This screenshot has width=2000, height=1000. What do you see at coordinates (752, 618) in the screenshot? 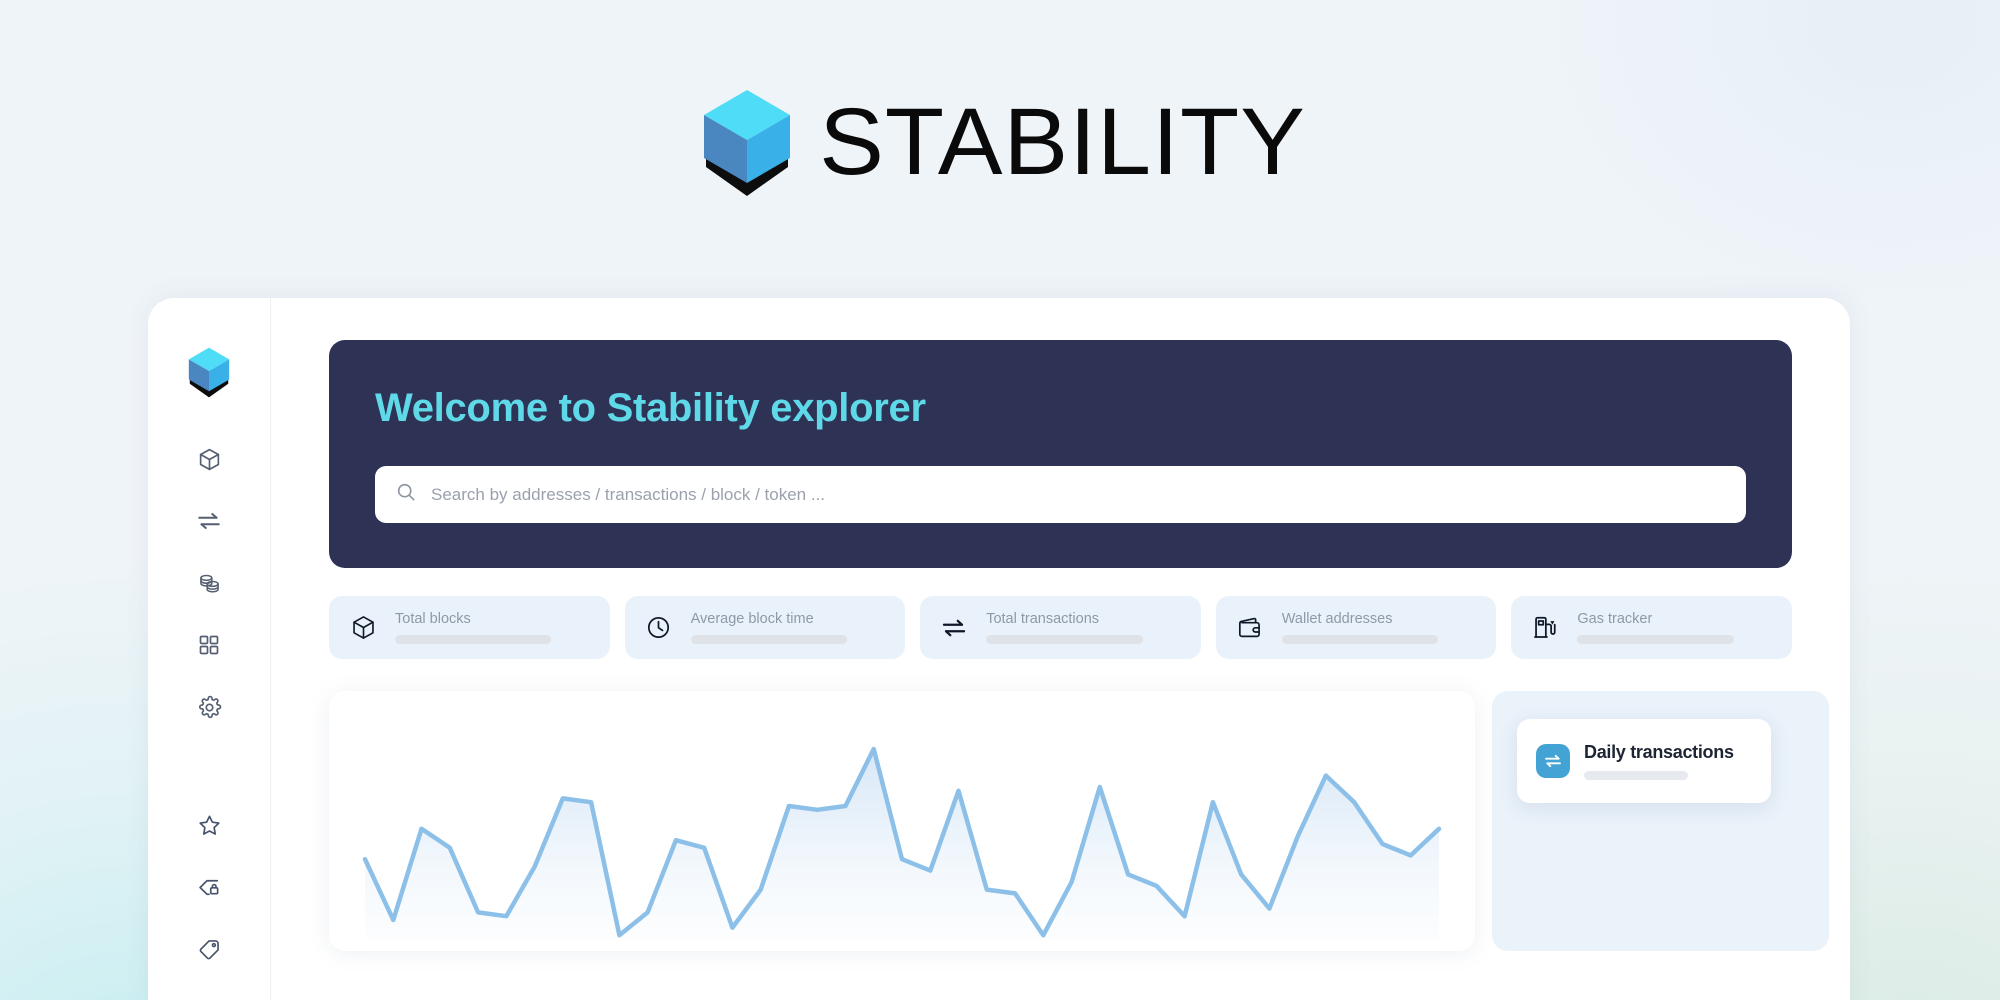
I see `stat-label: Average block time` at bounding box center [752, 618].